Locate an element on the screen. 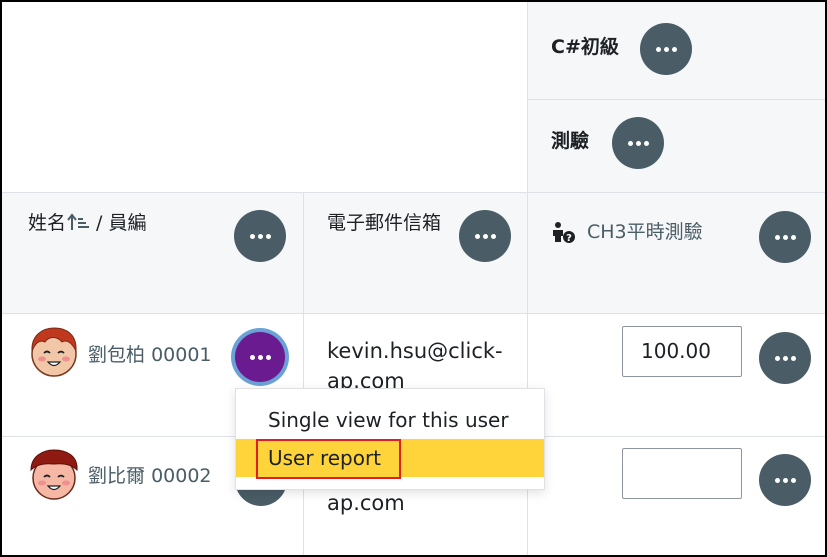 The height and width of the screenshot is (557, 827). student-name-link: 劉包柏 00001 is located at coordinates (150, 353).